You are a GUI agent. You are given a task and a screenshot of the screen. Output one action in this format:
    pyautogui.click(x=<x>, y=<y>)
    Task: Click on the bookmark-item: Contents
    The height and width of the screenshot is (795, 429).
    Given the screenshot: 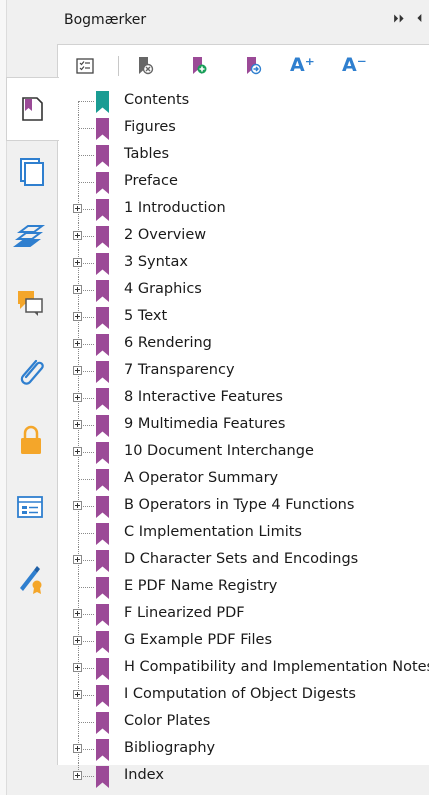 What is the action you would take?
    pyautogui.click(x=249, y=101)
    